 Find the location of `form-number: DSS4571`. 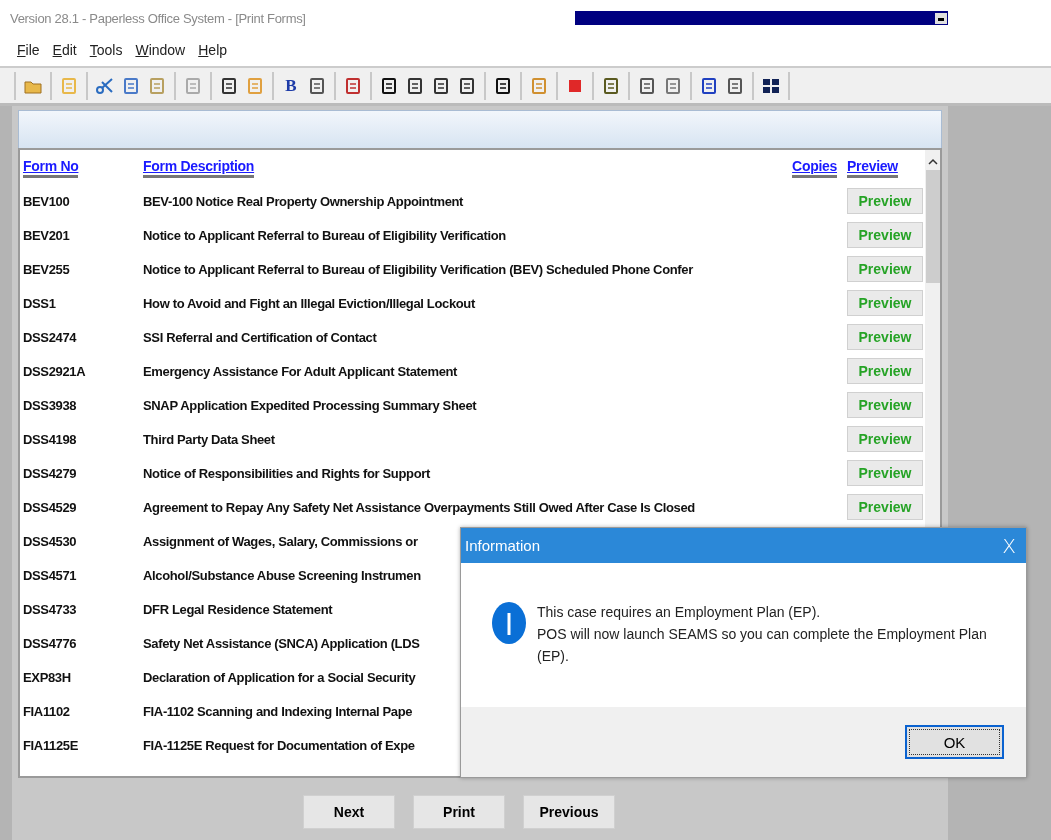

form-number: DSS4571 is located at coordinates (50, 575).